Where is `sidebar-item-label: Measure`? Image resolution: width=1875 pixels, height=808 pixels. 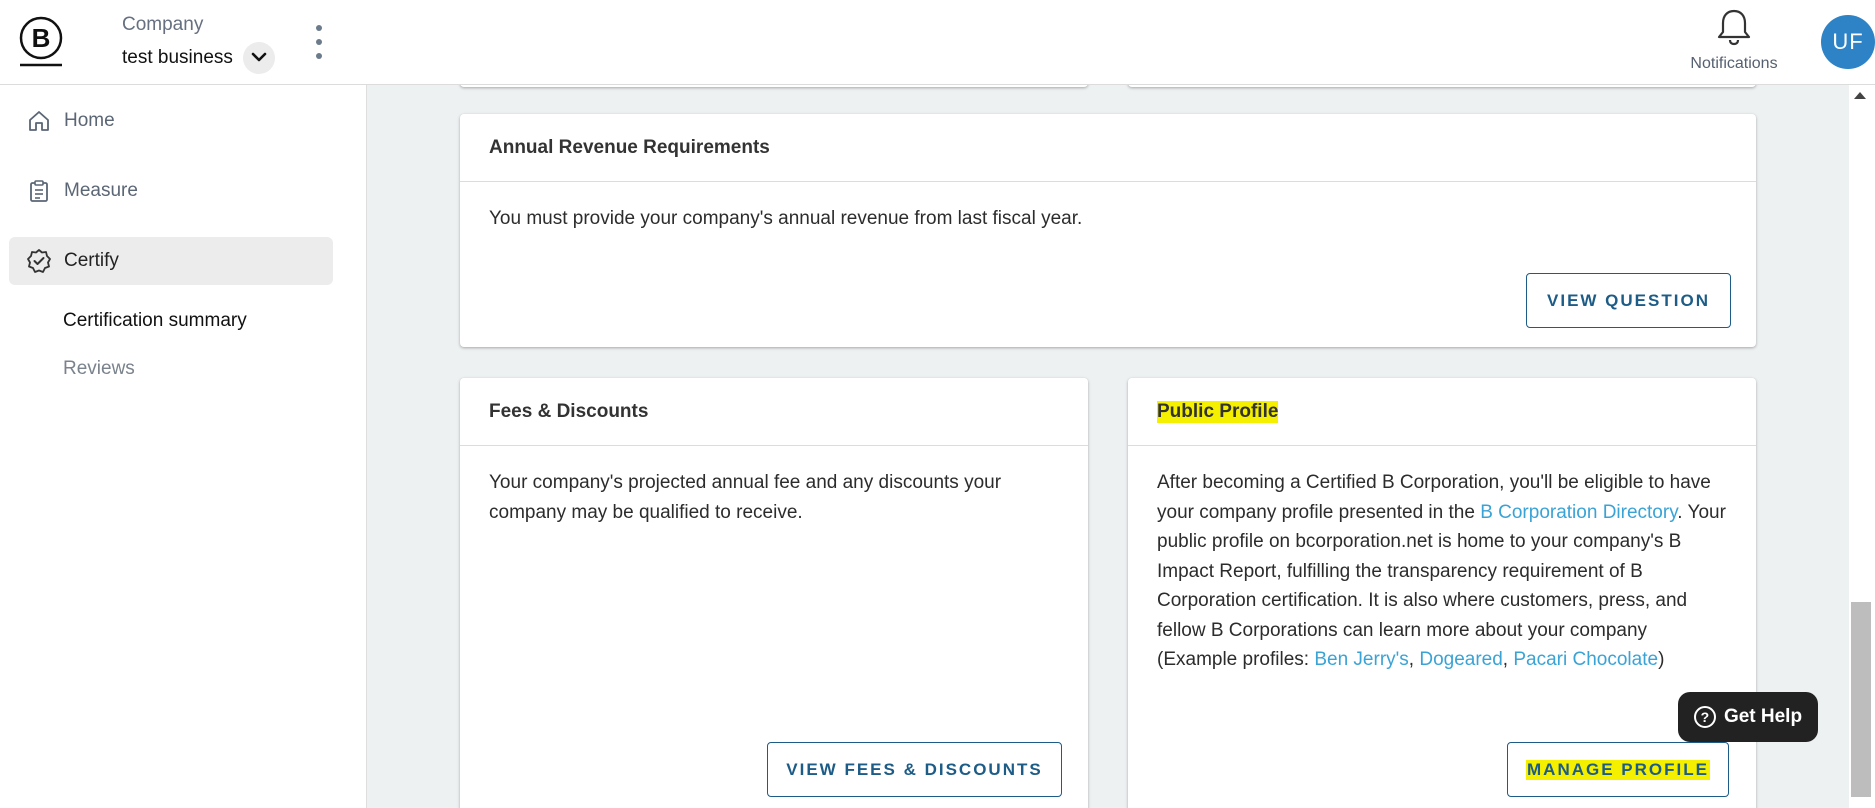 sidebar-item-label: Measure is located at coordinates (101, 190).